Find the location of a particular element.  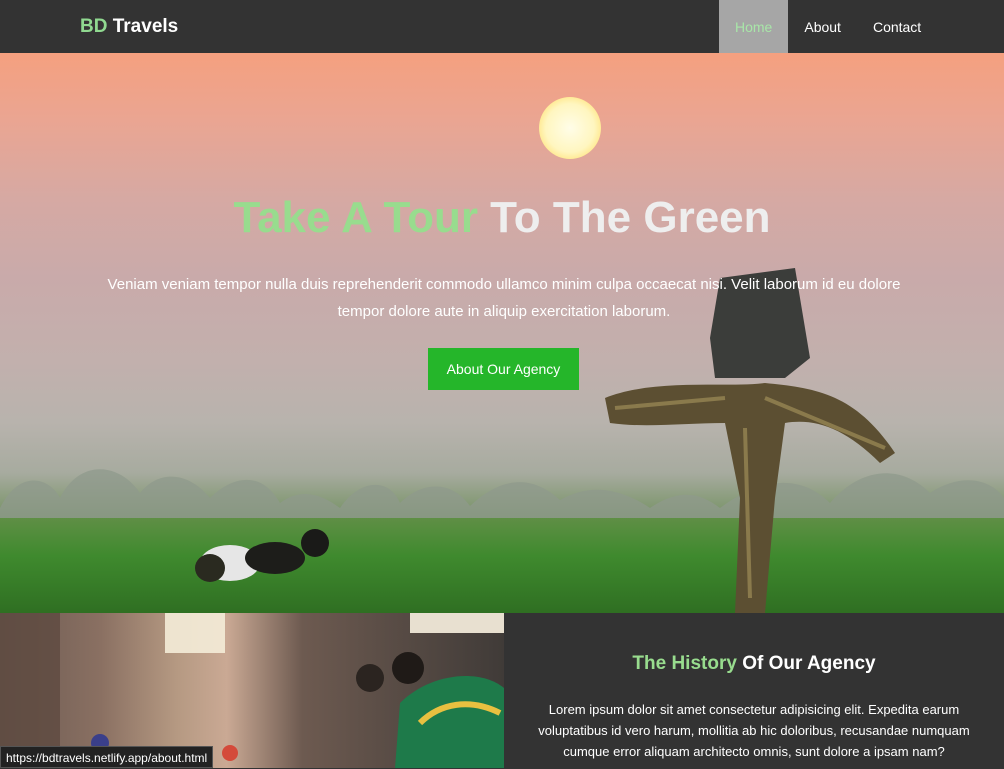

status-bar-url: https://bdtravels.netlify.app/about.html is located at coordinates (107, 757).